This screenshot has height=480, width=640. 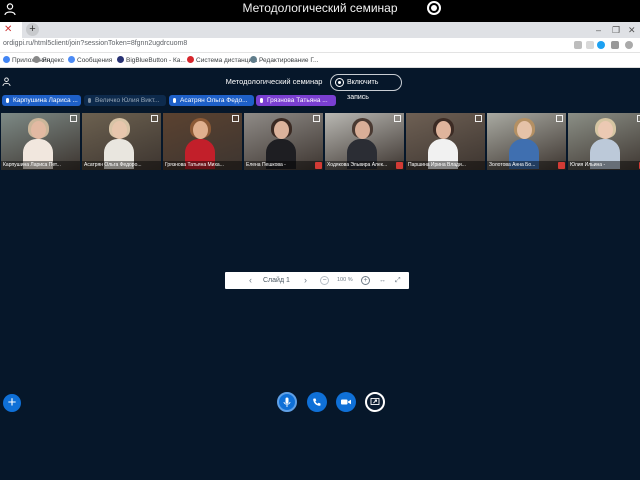 I want to click on zoom-in-button: +, so click(x=365, y=280).